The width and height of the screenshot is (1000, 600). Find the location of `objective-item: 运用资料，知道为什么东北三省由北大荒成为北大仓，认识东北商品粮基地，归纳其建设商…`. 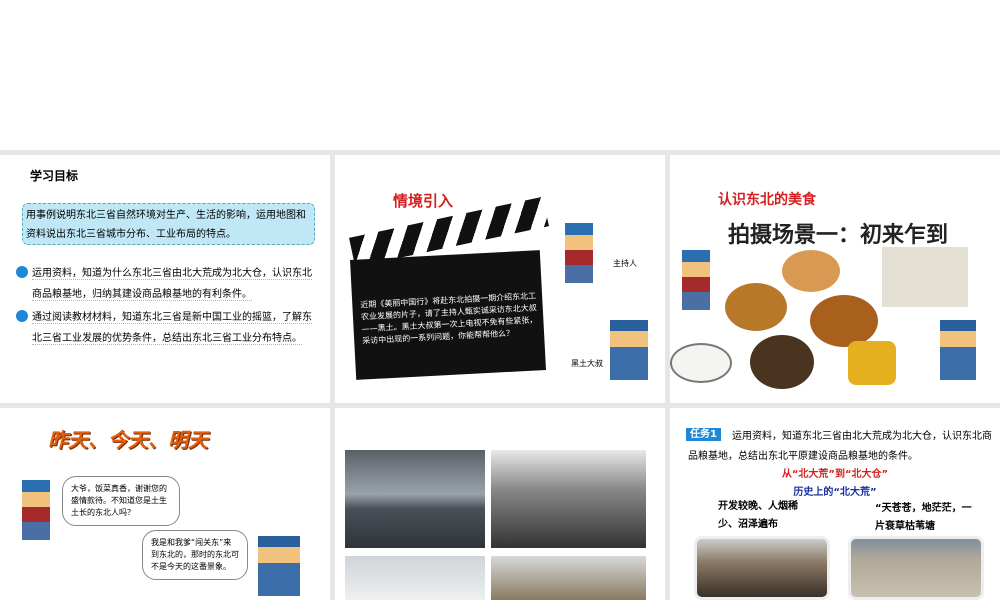

objective-item: 运用资料，知道为什么东北三省由北大荒成为北大仓，认识东北商品粮基地，归纳其建设商… is located at coordinates (172, 284).